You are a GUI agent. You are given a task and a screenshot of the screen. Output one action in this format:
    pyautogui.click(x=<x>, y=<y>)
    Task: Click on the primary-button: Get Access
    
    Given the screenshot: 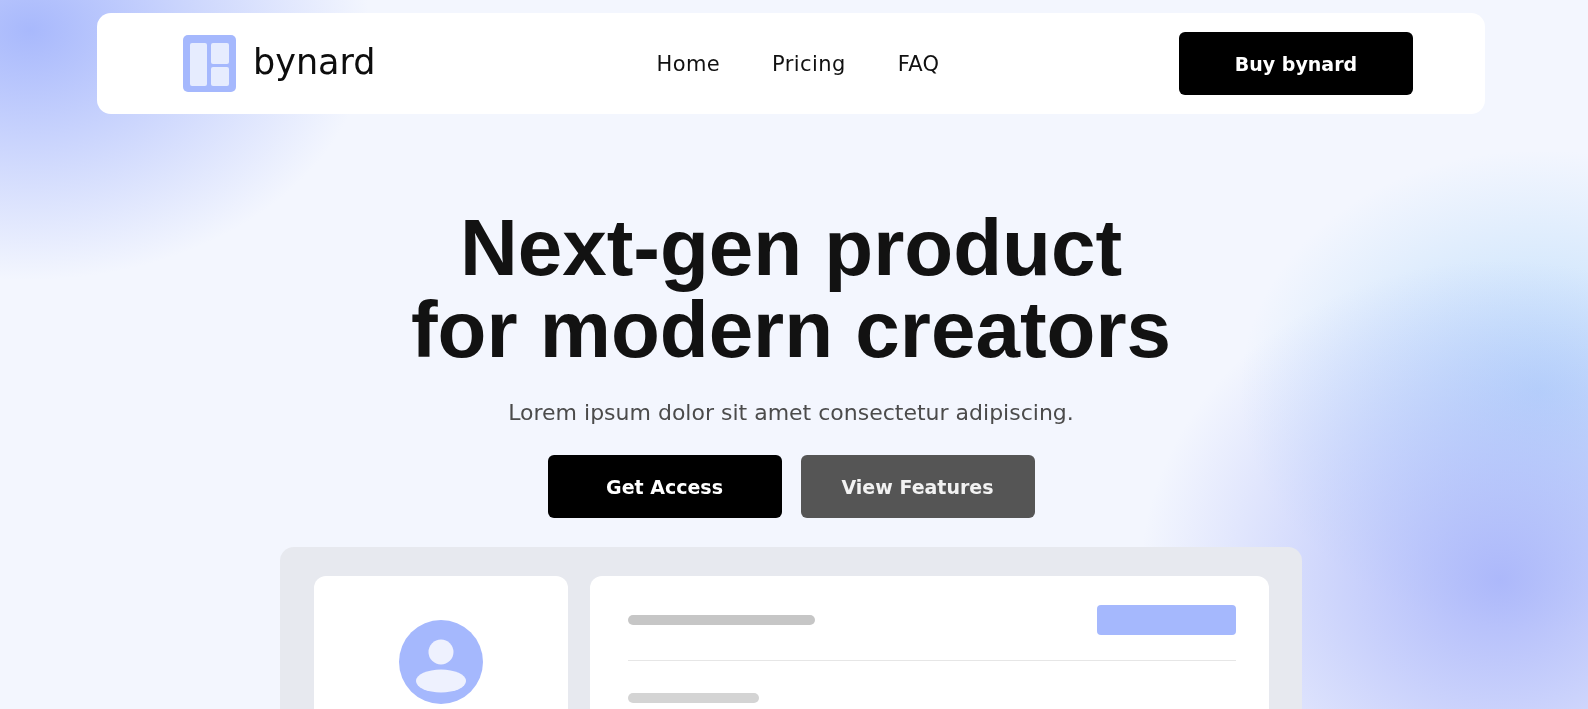 What is the action you would take?
    pyautogui.click(x=664, y=486)
    